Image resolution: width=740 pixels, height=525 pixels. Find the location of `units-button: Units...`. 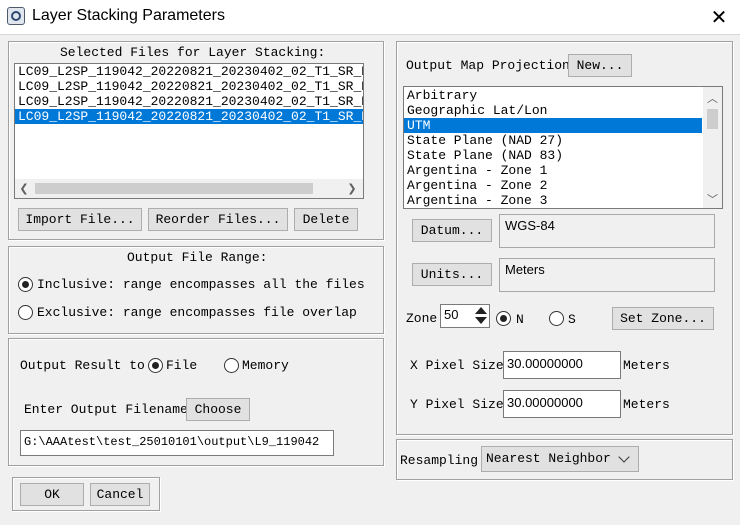

units-button: Units... is located at coordinates (452, 274).